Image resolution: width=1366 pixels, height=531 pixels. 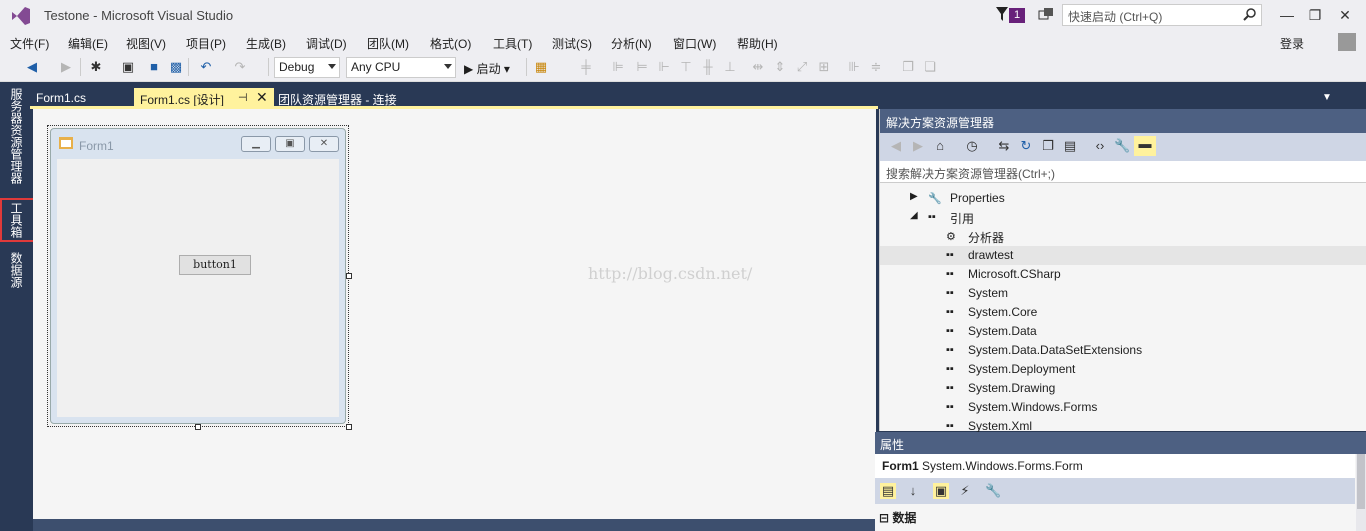 What do you see at coordinates (262, 97) in the screenshot?
I see `close-tab-icon: ✕` at bounding box center [262, 97].